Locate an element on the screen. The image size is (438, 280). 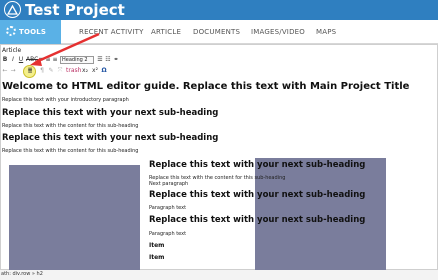
right-paragraph-1b: Next paragraph is located at coordinates (168, 184).